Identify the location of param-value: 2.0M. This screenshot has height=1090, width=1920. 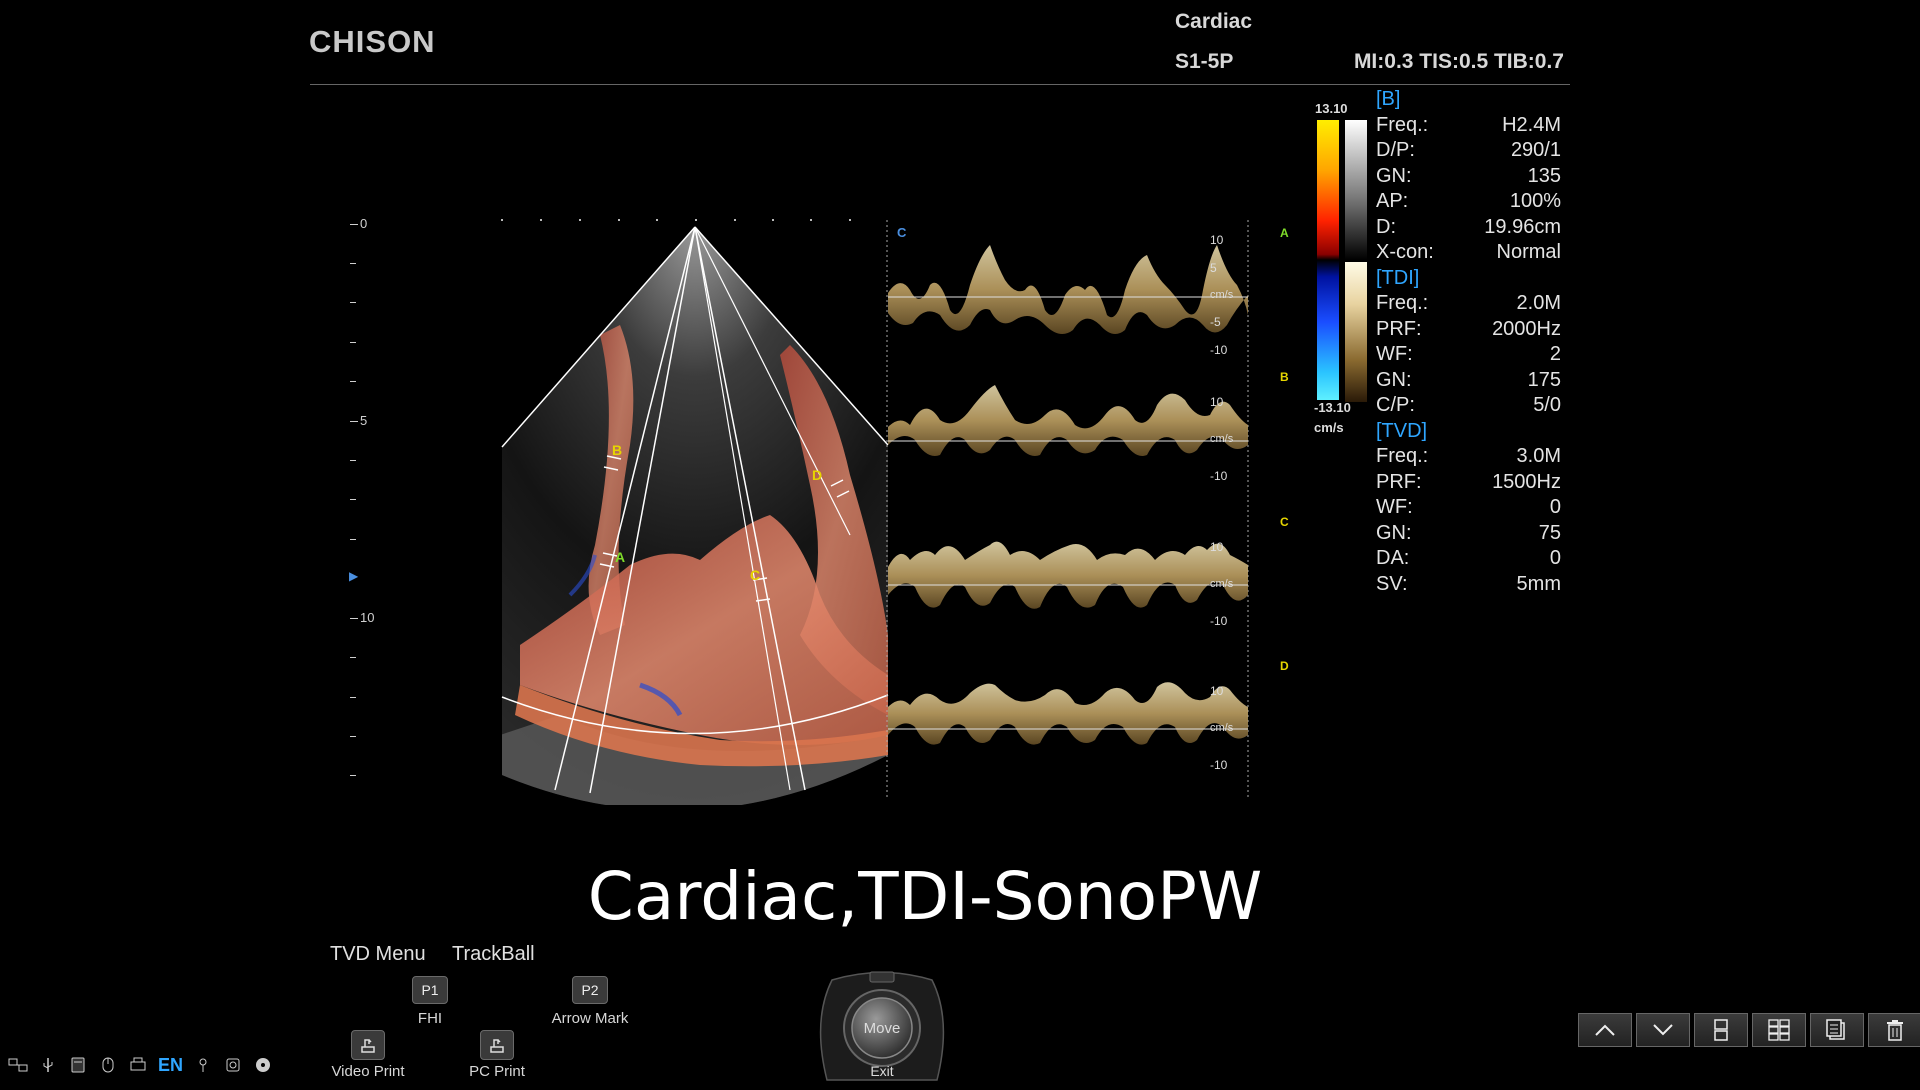
(1538, 303).